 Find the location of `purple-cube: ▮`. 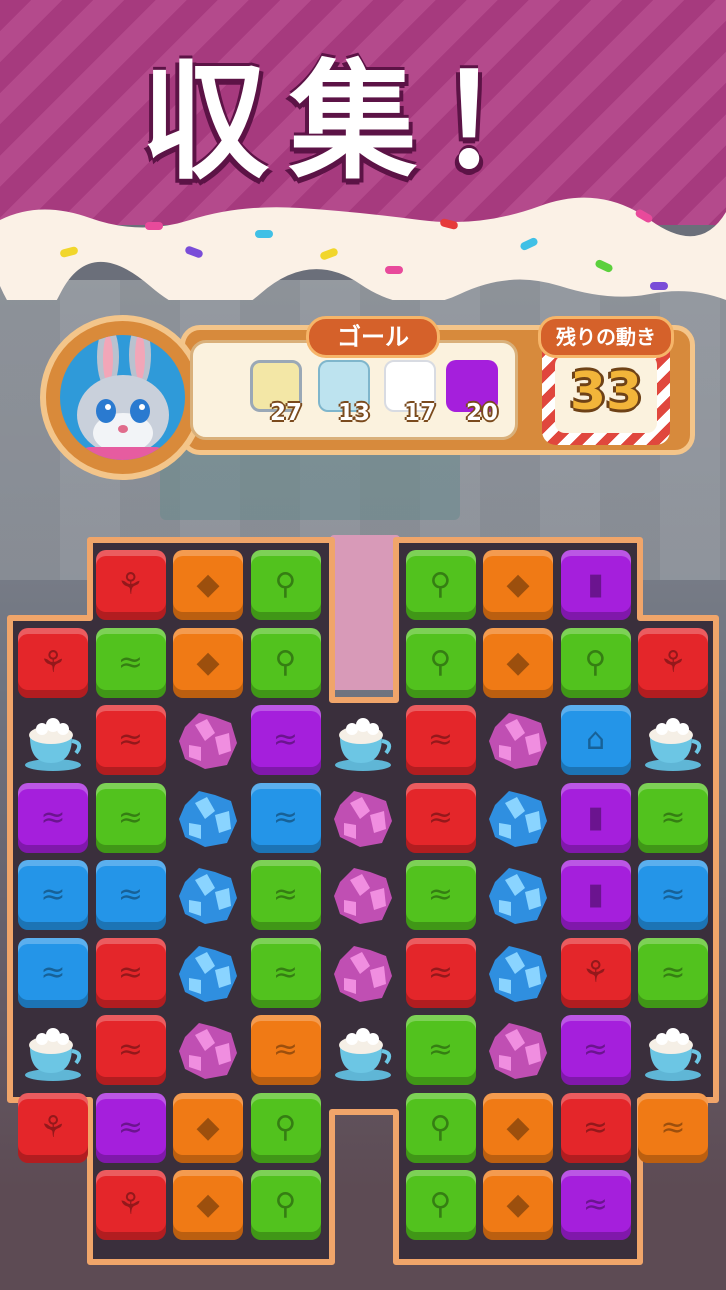

purple-cube: ▮ is located at coordinates (595, 895).